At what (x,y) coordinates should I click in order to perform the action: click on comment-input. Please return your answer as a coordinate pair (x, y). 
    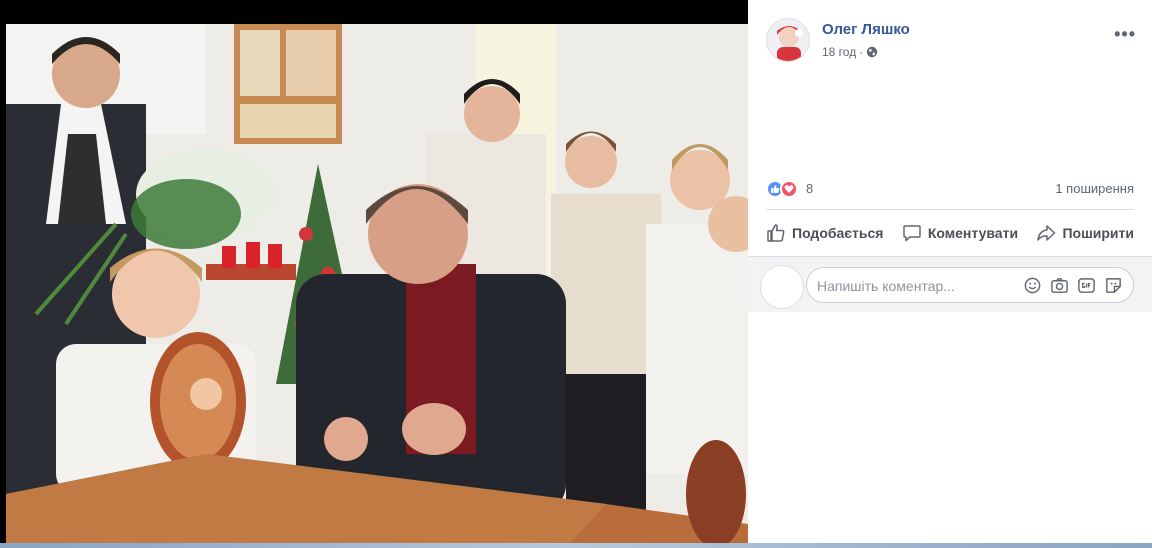
    Looking at the image, I should click on (917, 286).